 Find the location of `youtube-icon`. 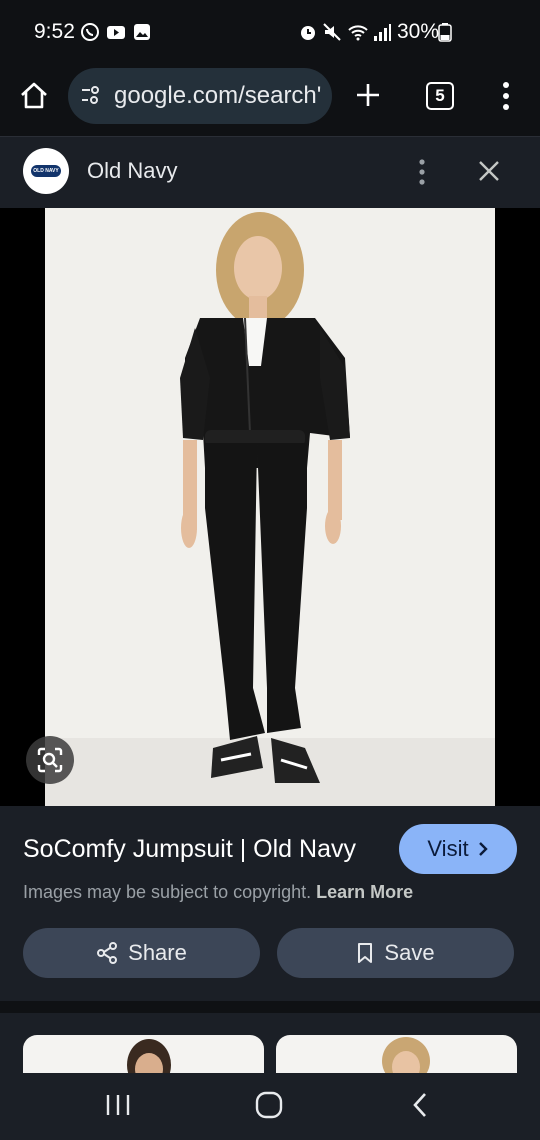

youtube-icon is located at coordinates (116, 32).